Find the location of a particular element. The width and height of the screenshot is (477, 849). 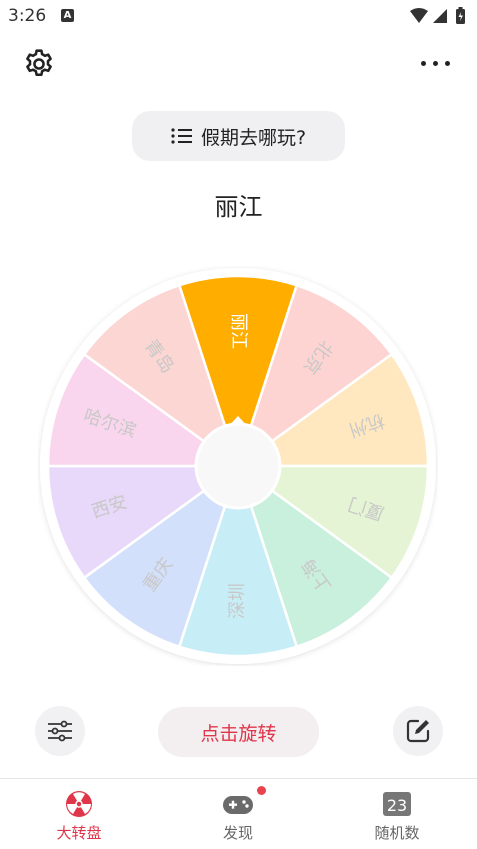

settings-button is located at coordinates (39, 64).